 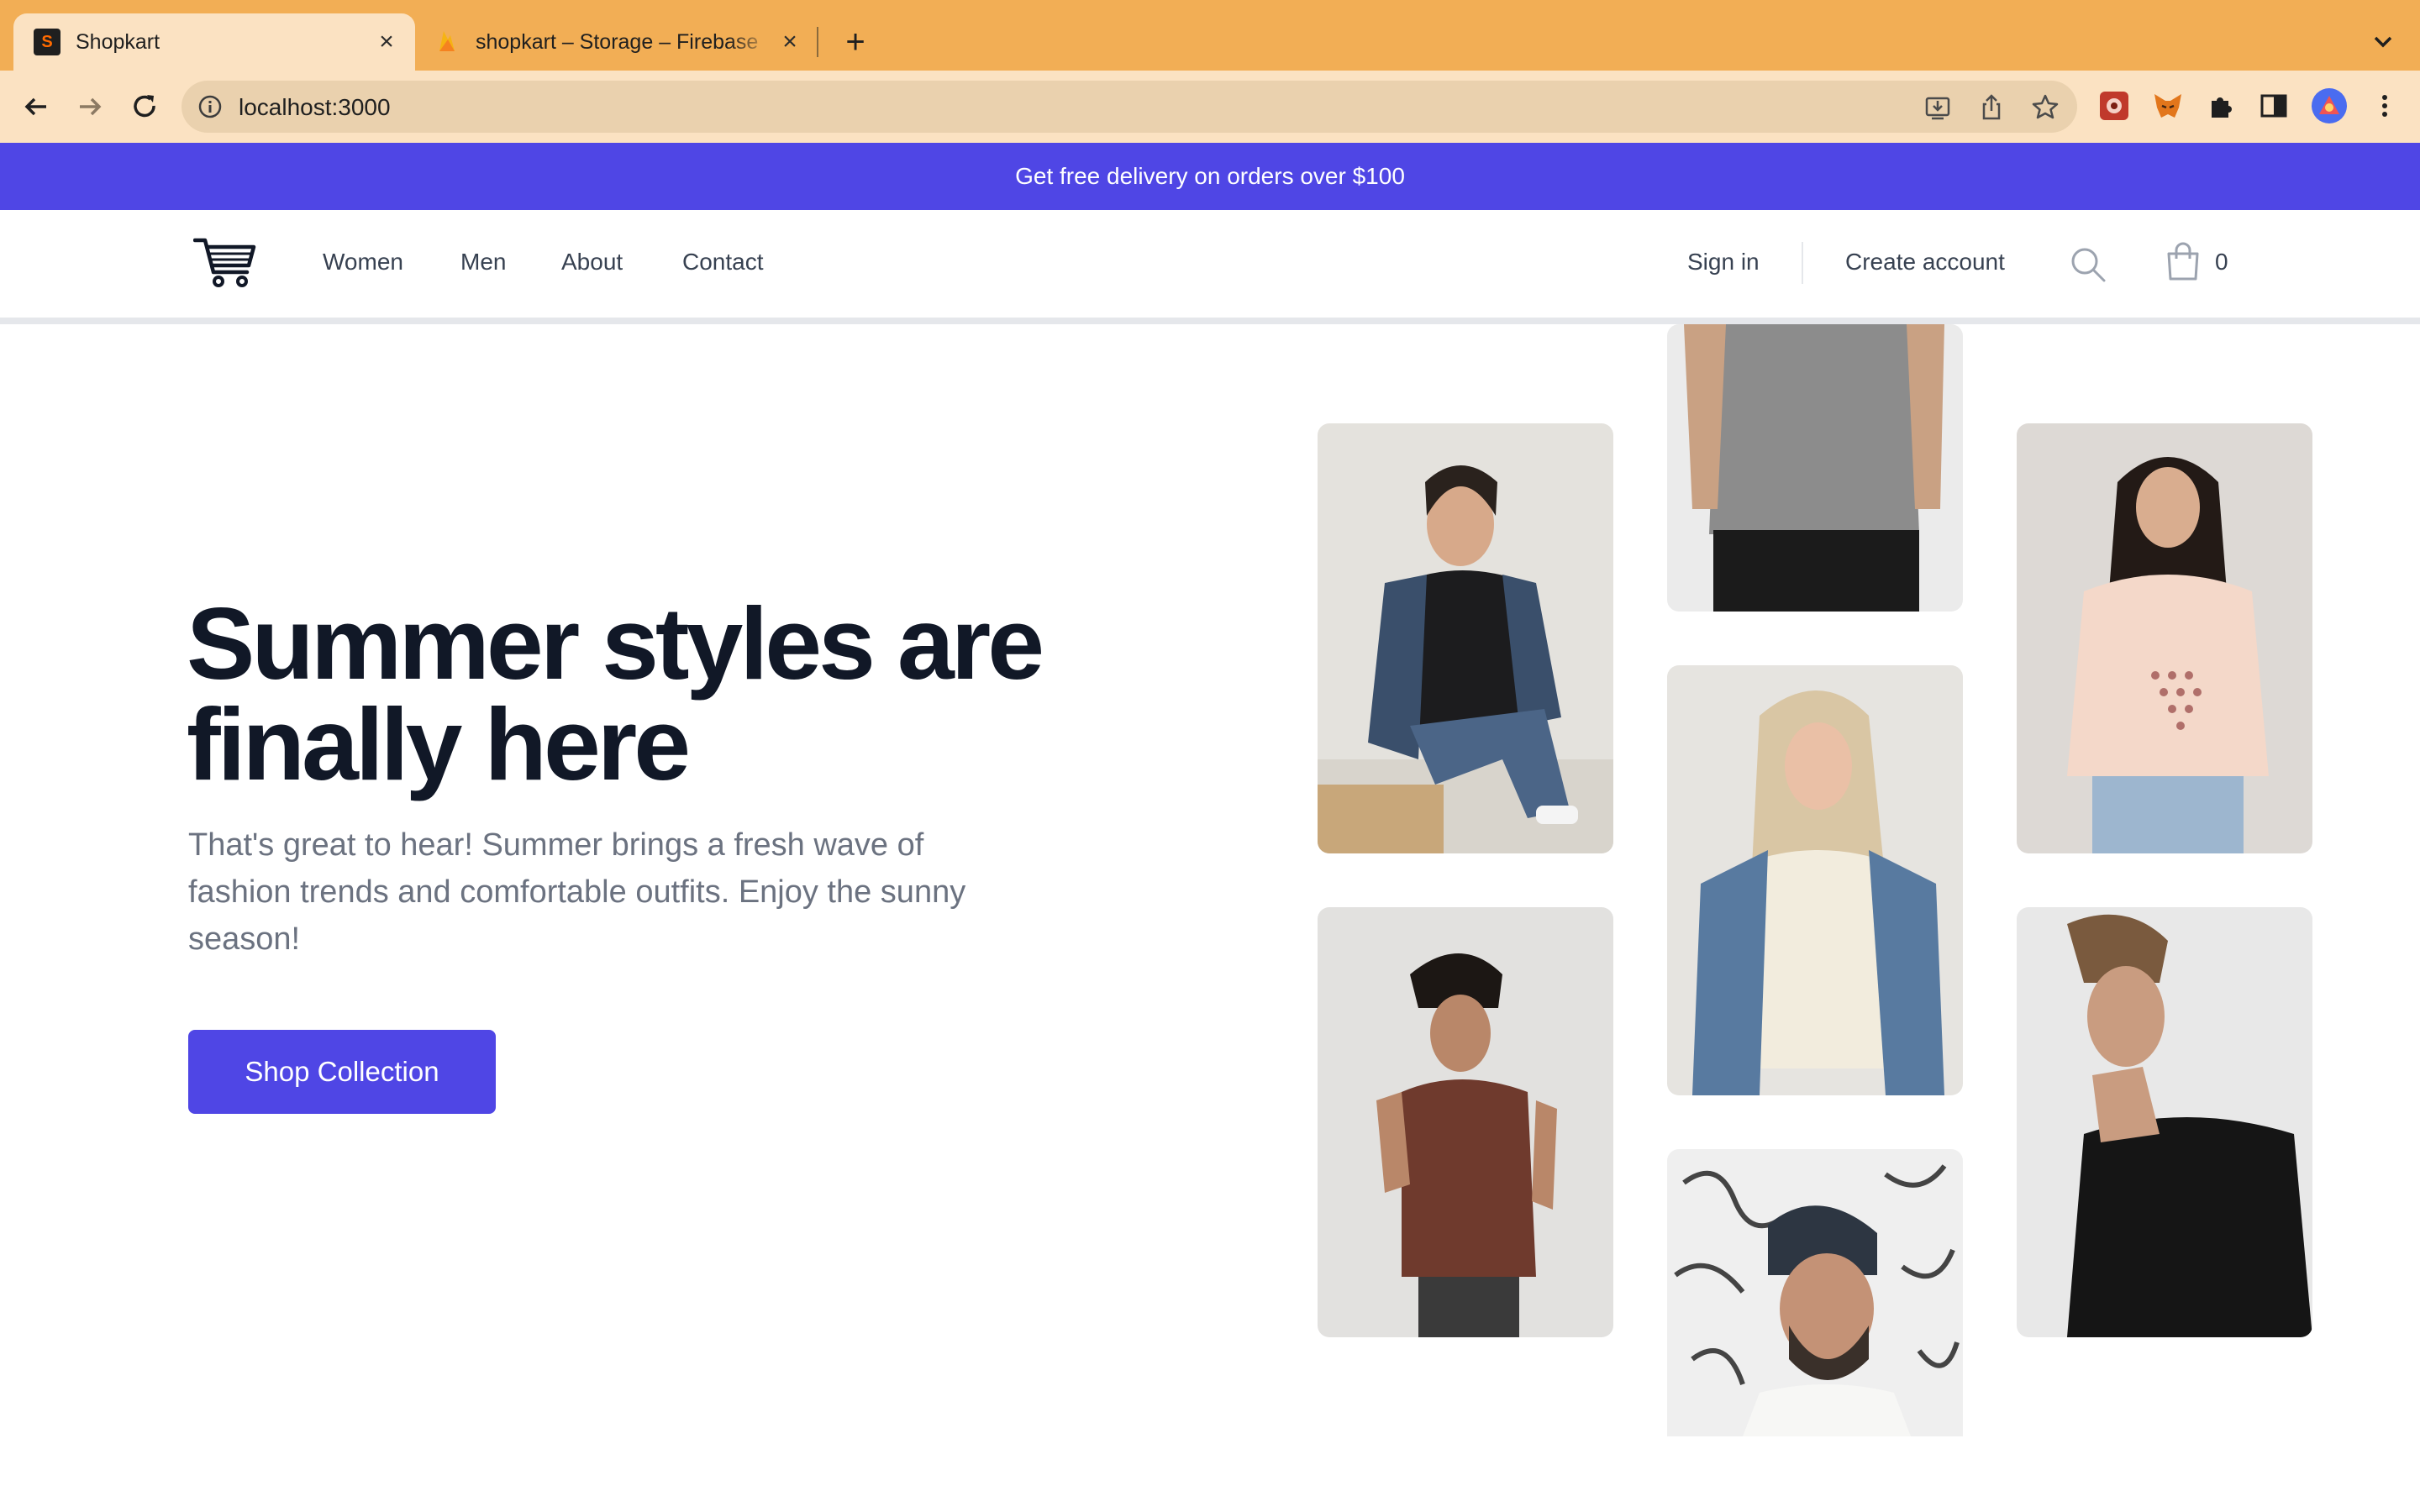 What do you see at coordinates (1815, 1292) in the screenshot?
I see `man-beanie-glasses-photo` at bounding box center [1815, 1292].